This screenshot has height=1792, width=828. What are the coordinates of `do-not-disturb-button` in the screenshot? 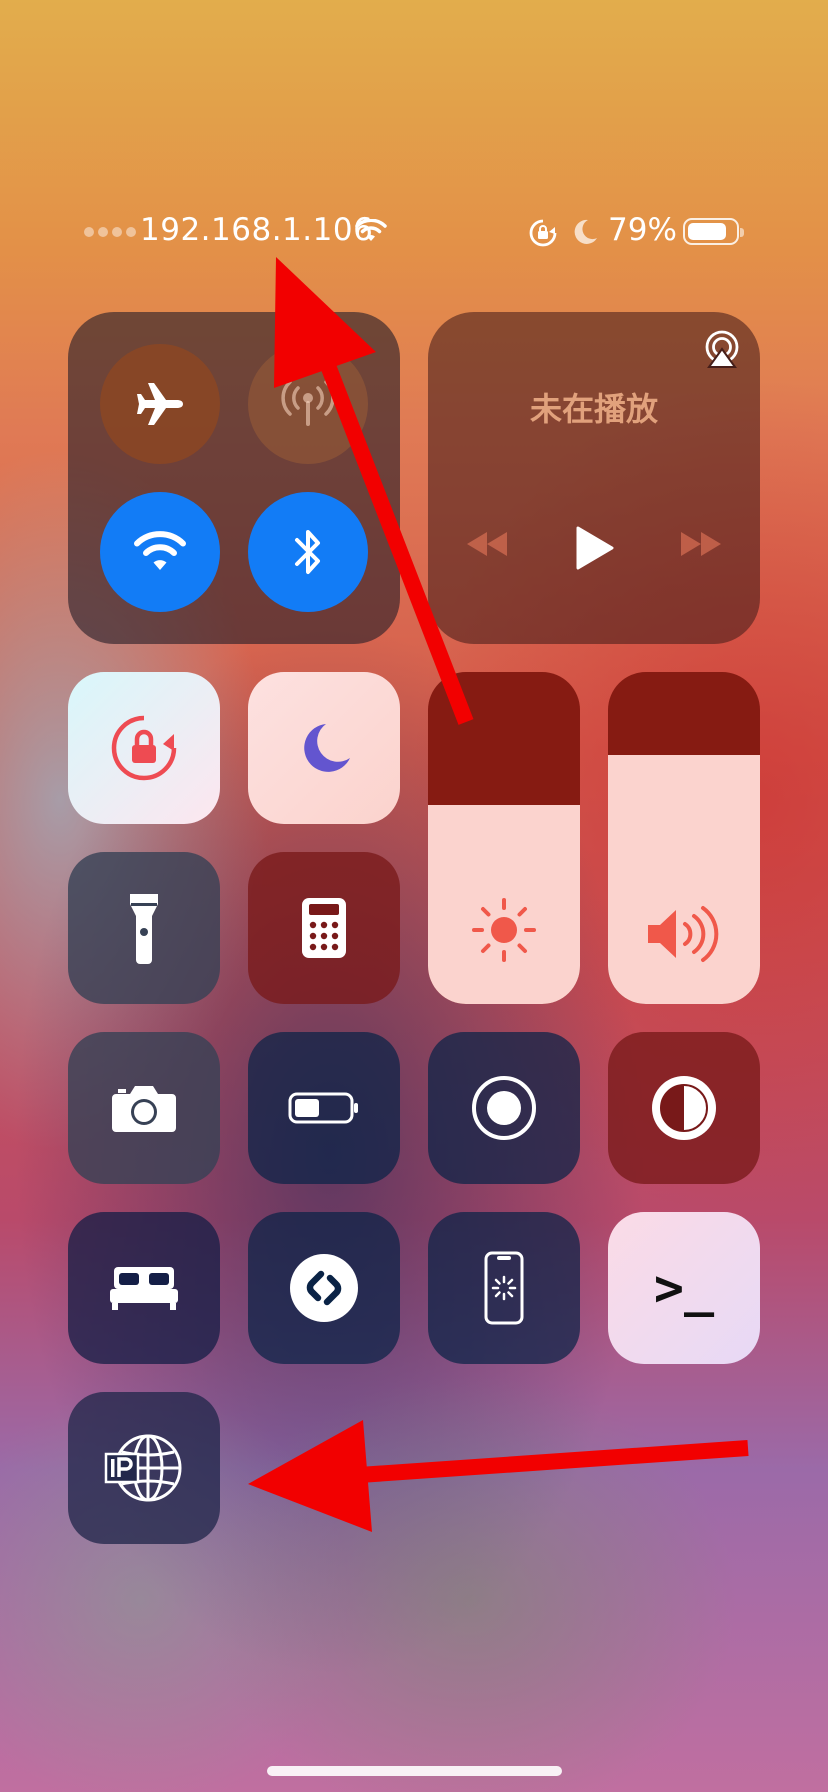 It's located at (324, 748).